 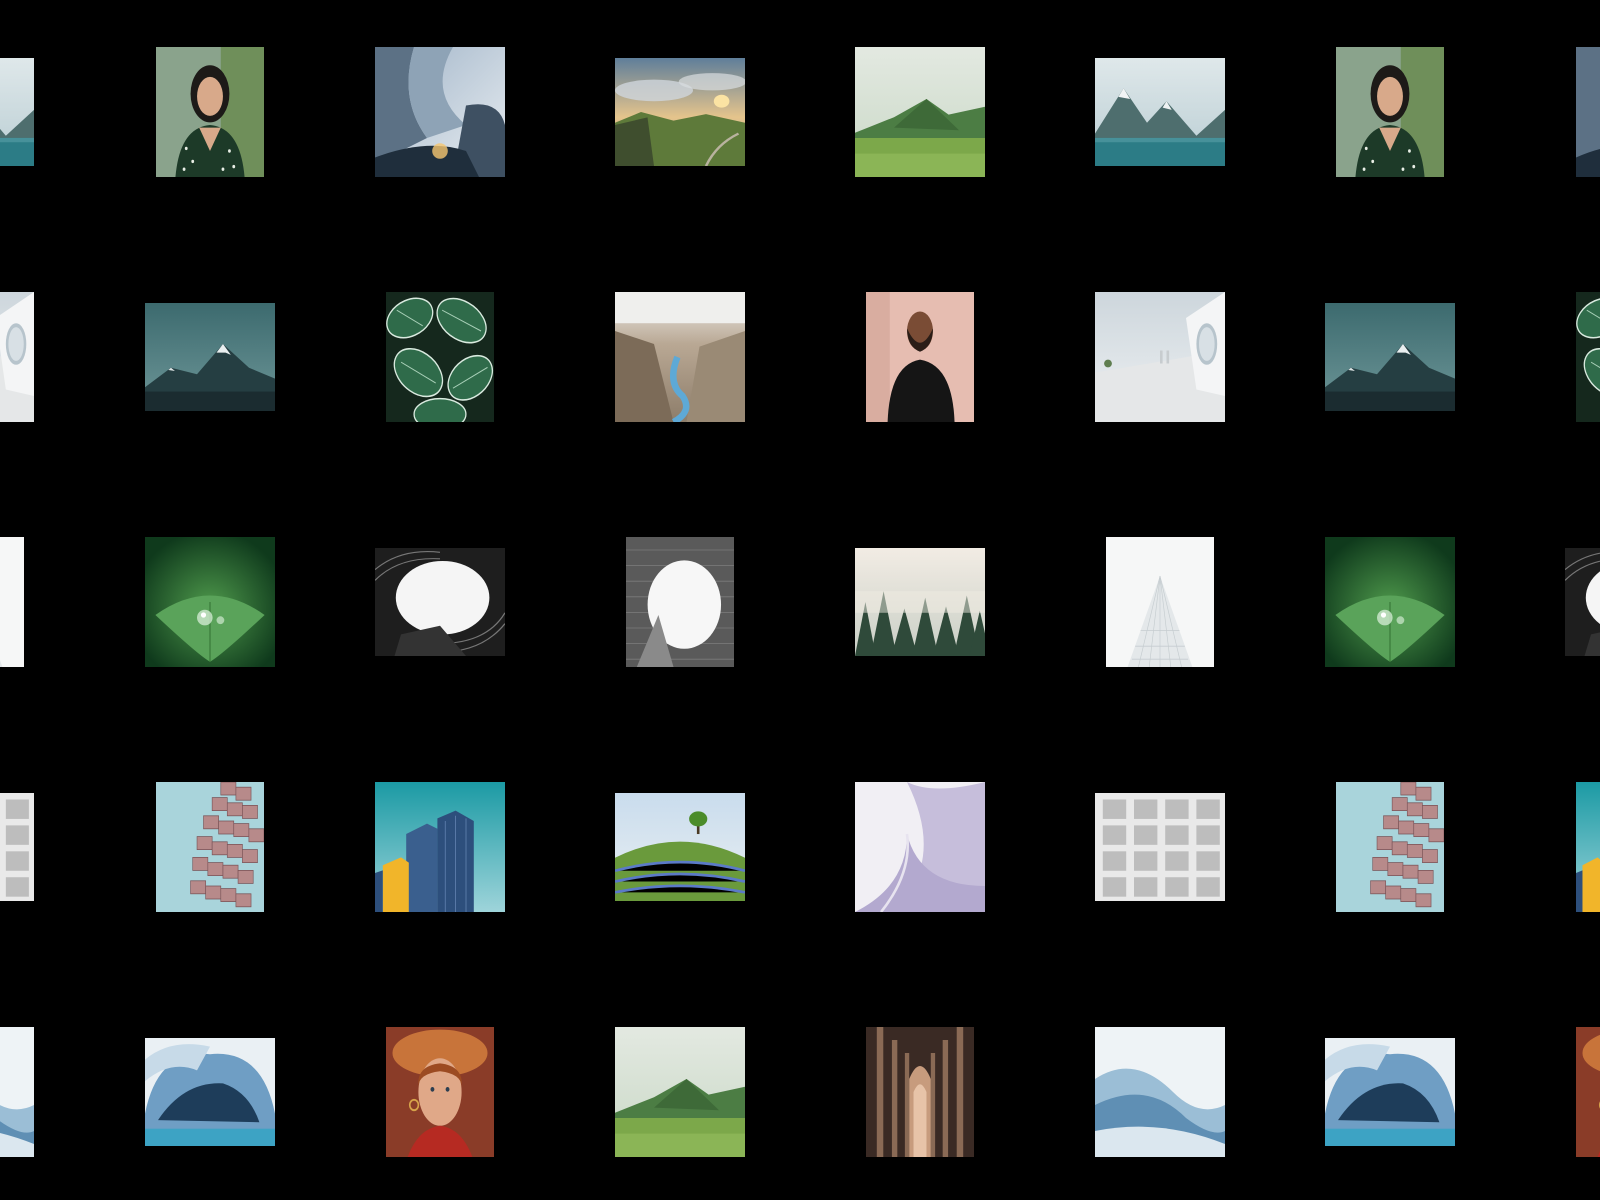 I want to click on thumbnail-cloudy-cliff, so click(x=680, y=112).